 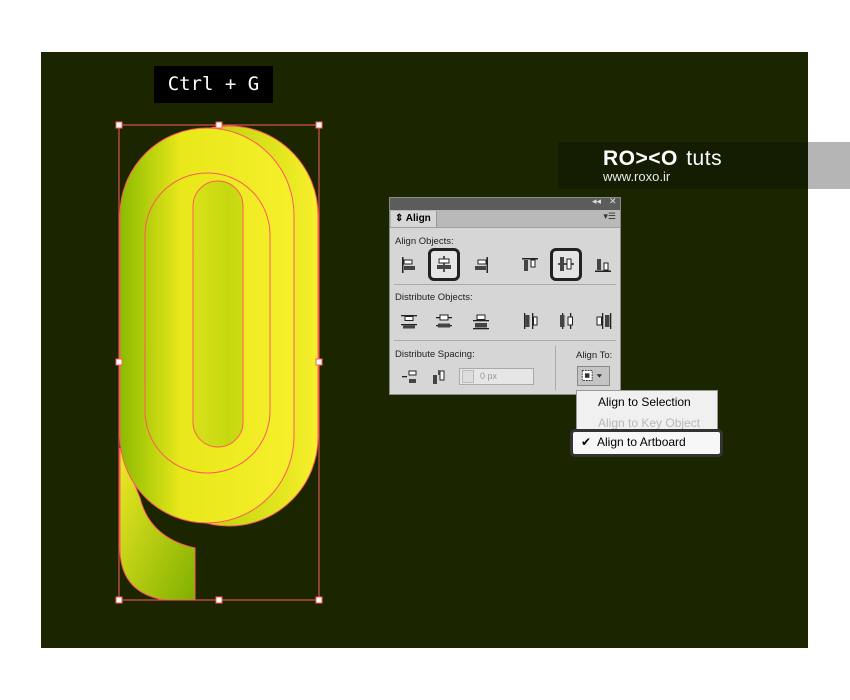 I want to click on vertical-distribute-top-icon, so click(x=409, y=321).